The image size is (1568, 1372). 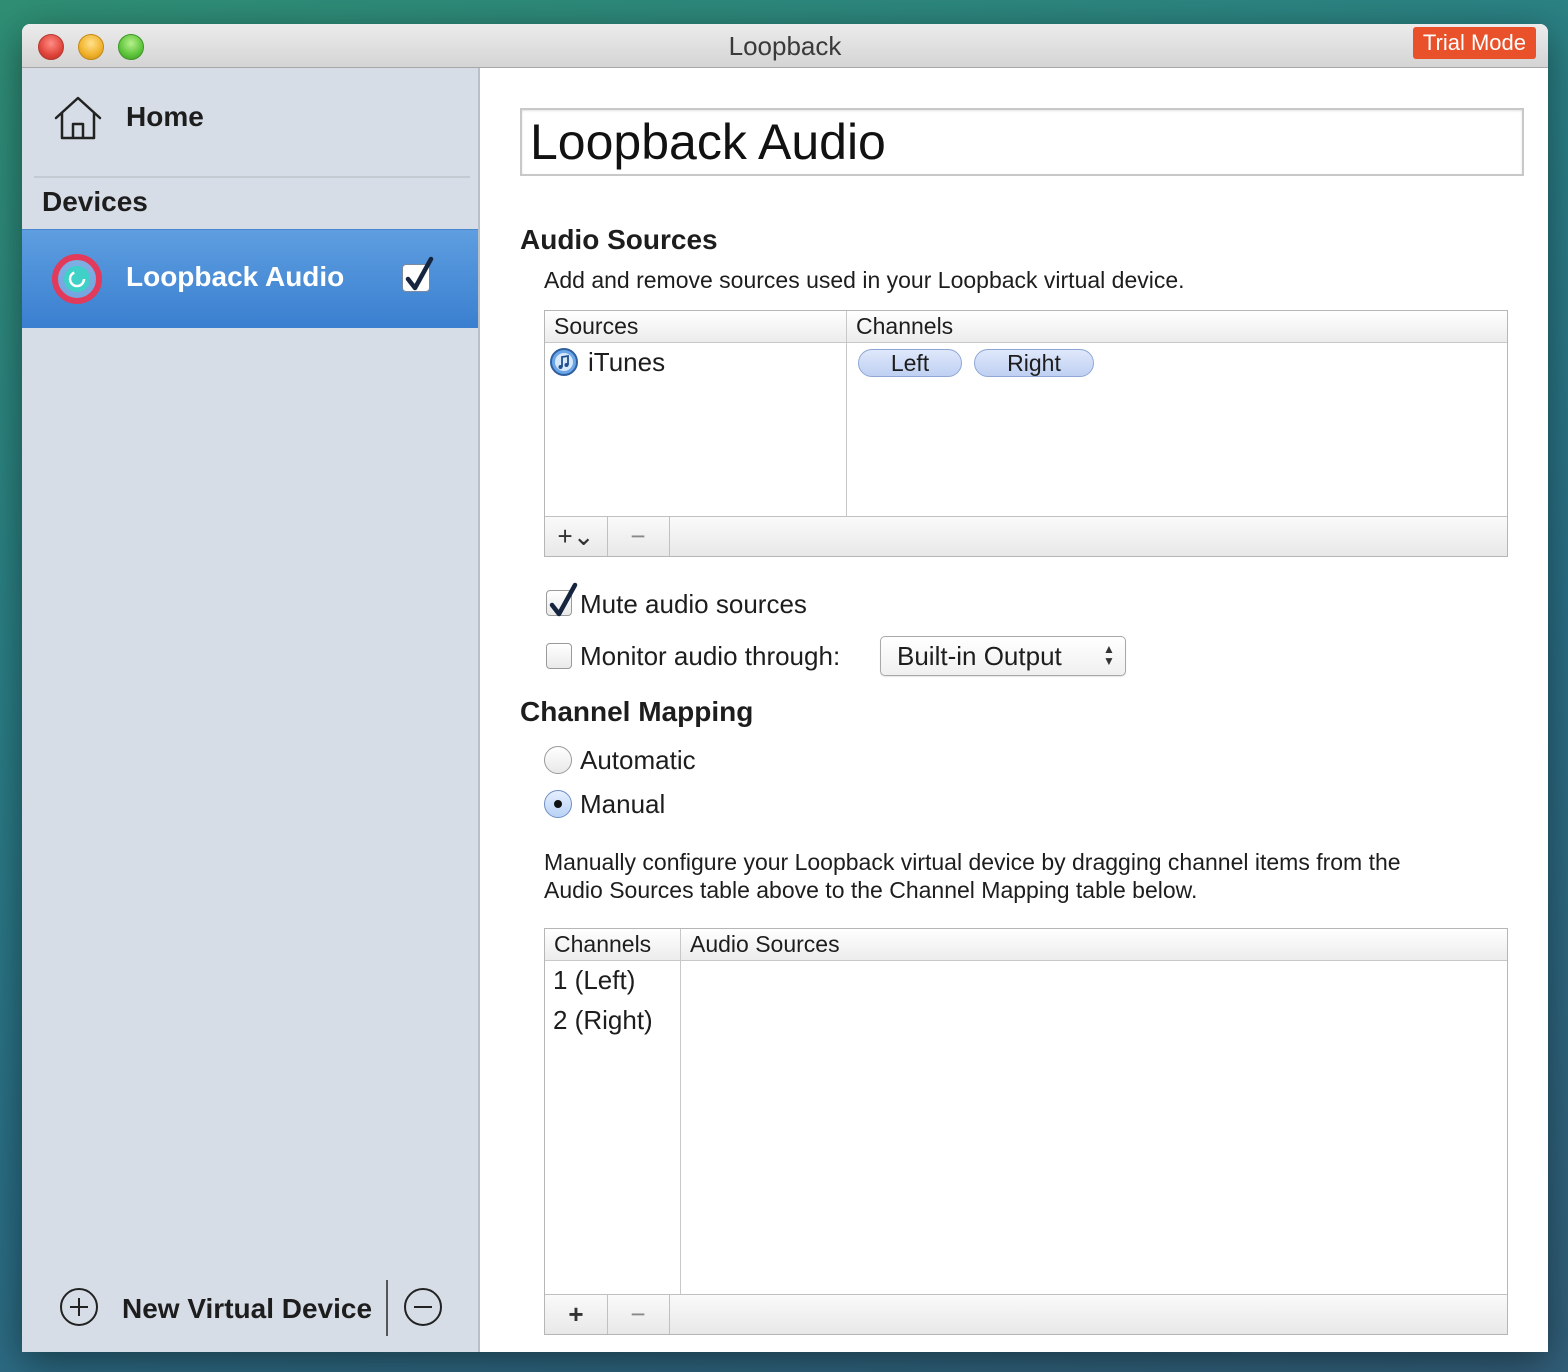 What do you see at coordinates (1026, 433) in the screenshot?
I see `audio-sources-table: Sources Channels iTunes Left Right +⌄ −` at bounding box center [1026, 433].